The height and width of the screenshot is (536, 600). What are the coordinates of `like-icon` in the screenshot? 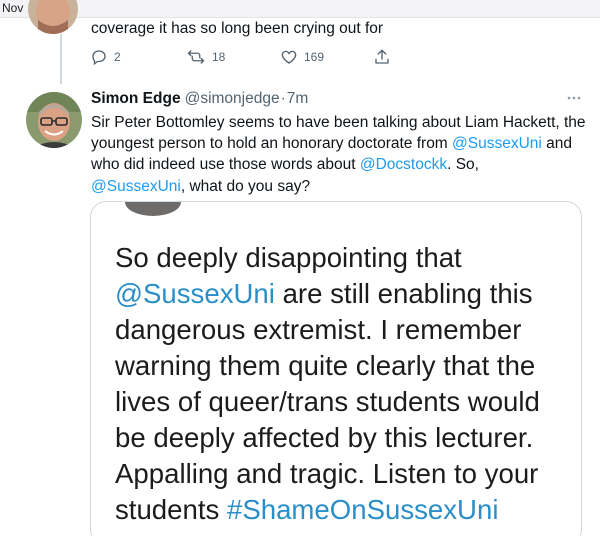 It's located at (289, 57).